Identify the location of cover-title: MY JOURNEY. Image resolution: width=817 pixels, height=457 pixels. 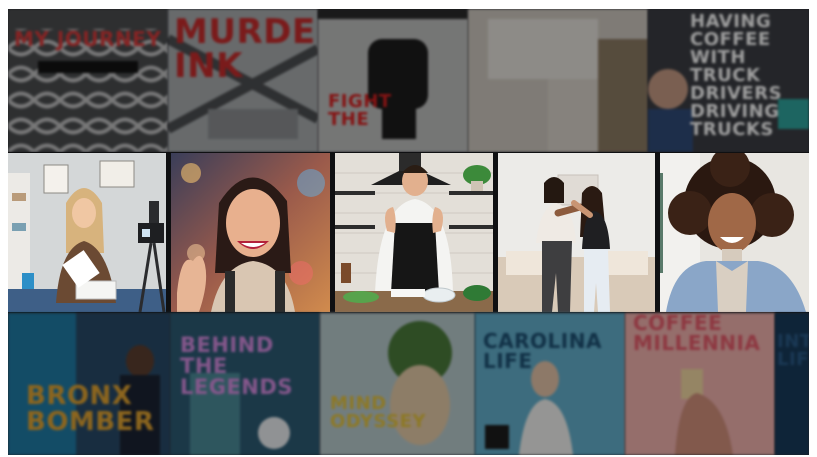
(88, 39).